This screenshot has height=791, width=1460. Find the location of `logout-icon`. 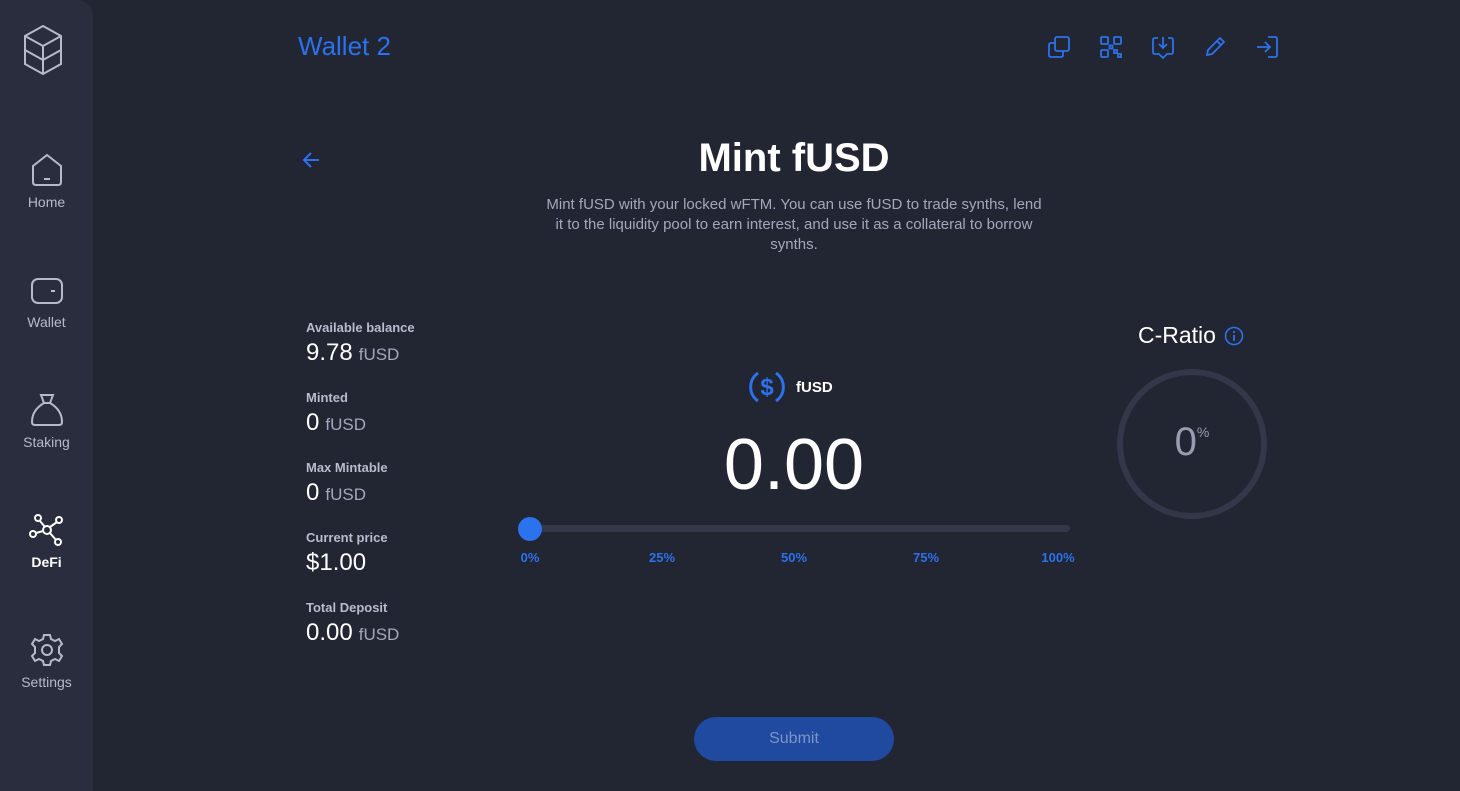

logout-icon is located at coordinates (1267, 47).